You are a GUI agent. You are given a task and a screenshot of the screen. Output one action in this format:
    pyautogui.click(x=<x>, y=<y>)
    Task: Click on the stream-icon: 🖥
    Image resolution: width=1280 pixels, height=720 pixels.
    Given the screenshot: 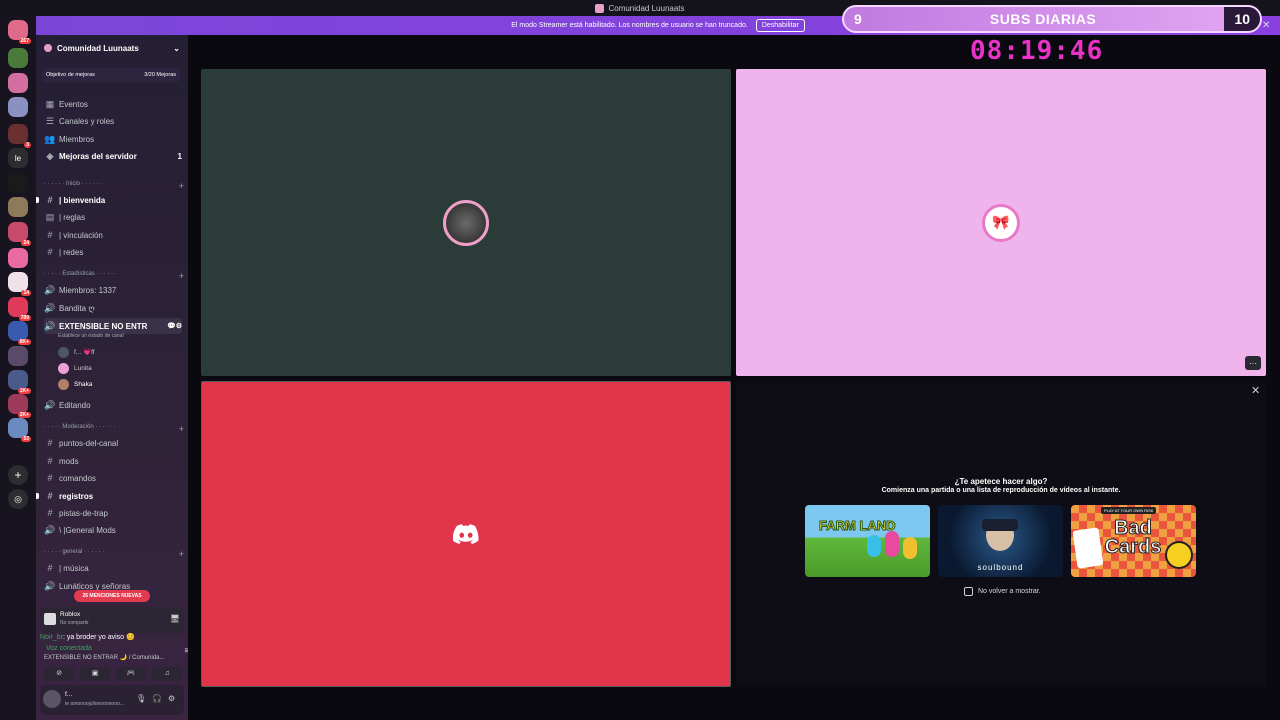 What is the action you would take?
    pyautogui.click(x=175, y=618)
    